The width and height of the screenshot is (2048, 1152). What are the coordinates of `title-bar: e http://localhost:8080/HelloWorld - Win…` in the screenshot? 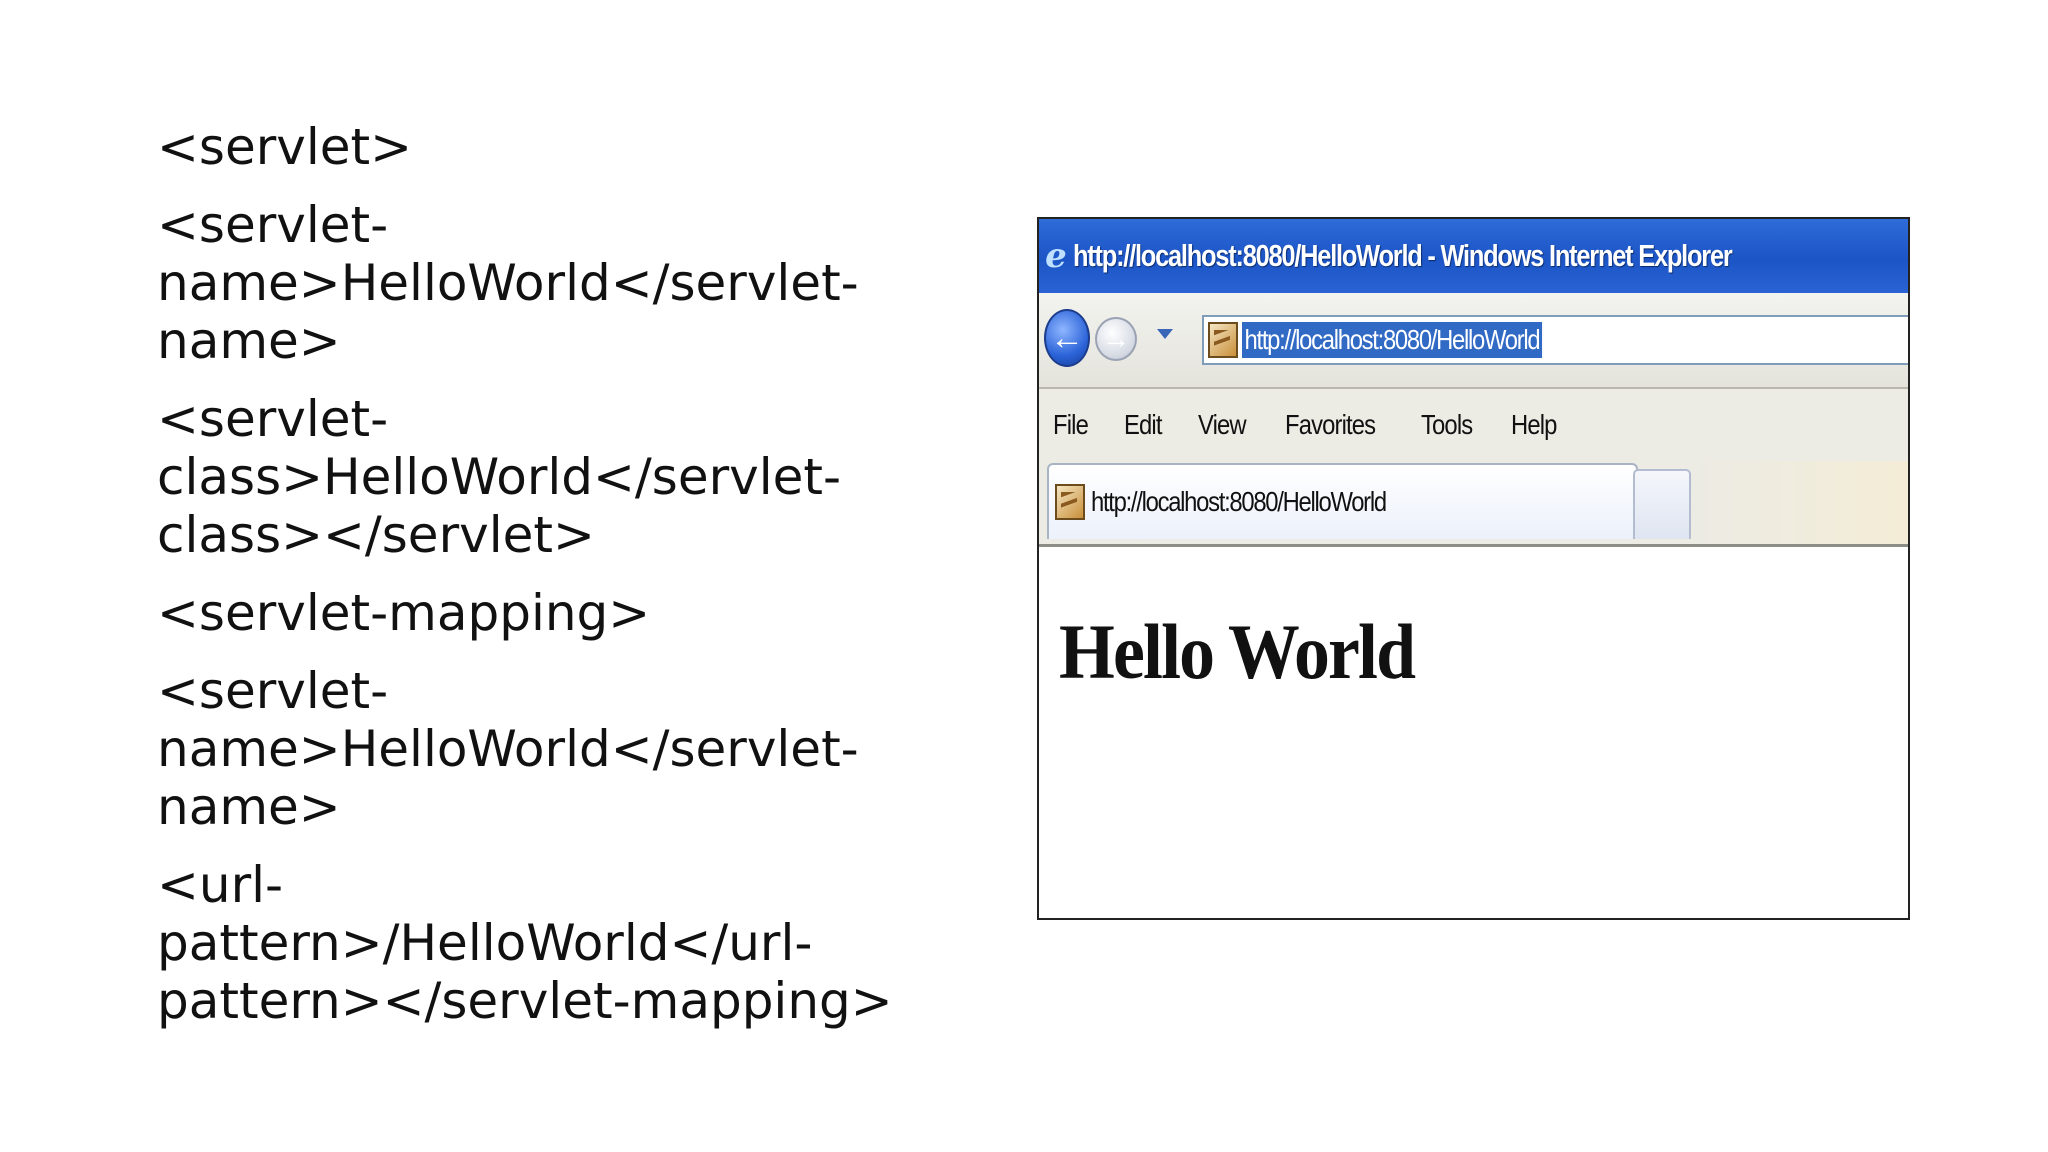 It's located at (1473, 256).